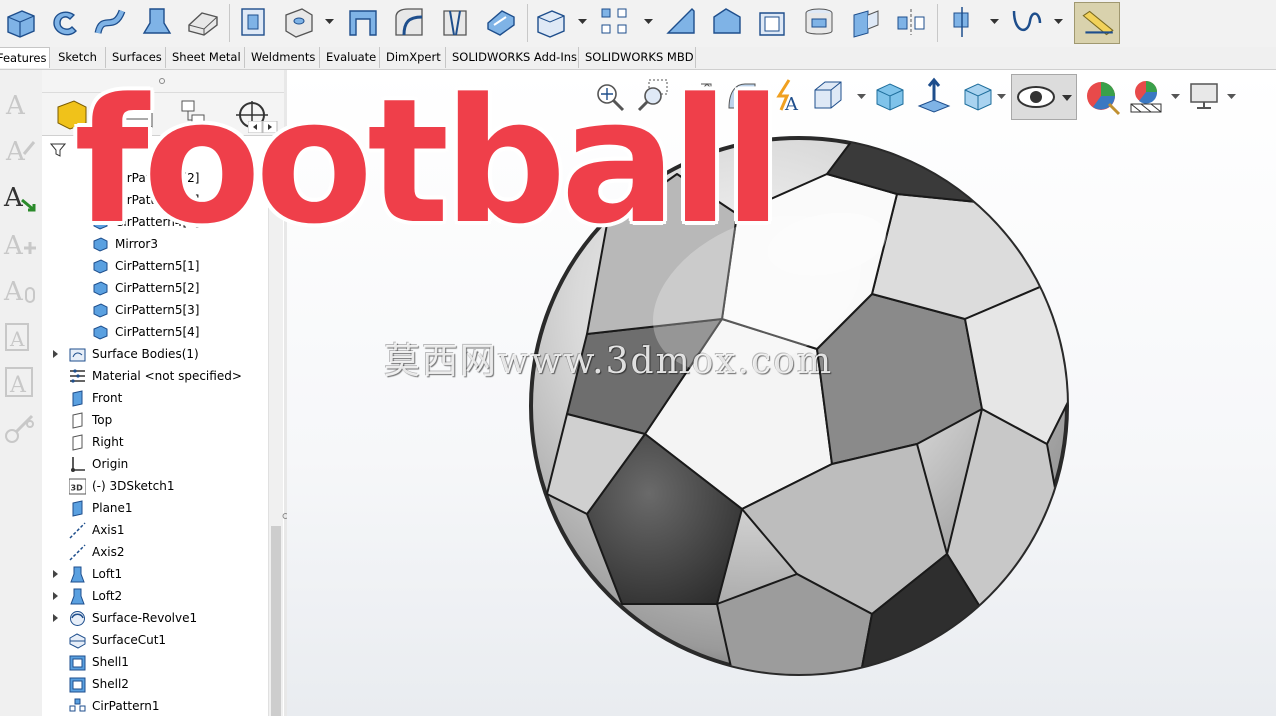  I want to click on add-note-icon: A, so click(20, 242).